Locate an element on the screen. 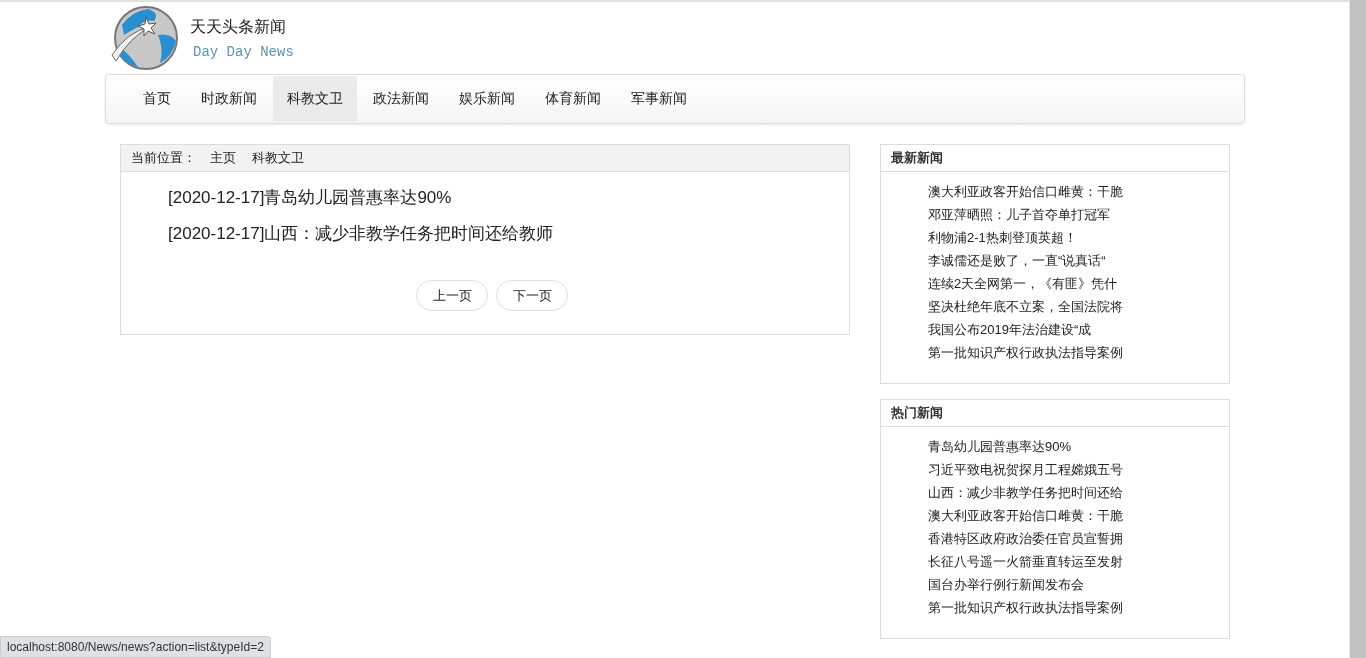  nav-tab: 体育新闻 is located at coordinates (573, 99).